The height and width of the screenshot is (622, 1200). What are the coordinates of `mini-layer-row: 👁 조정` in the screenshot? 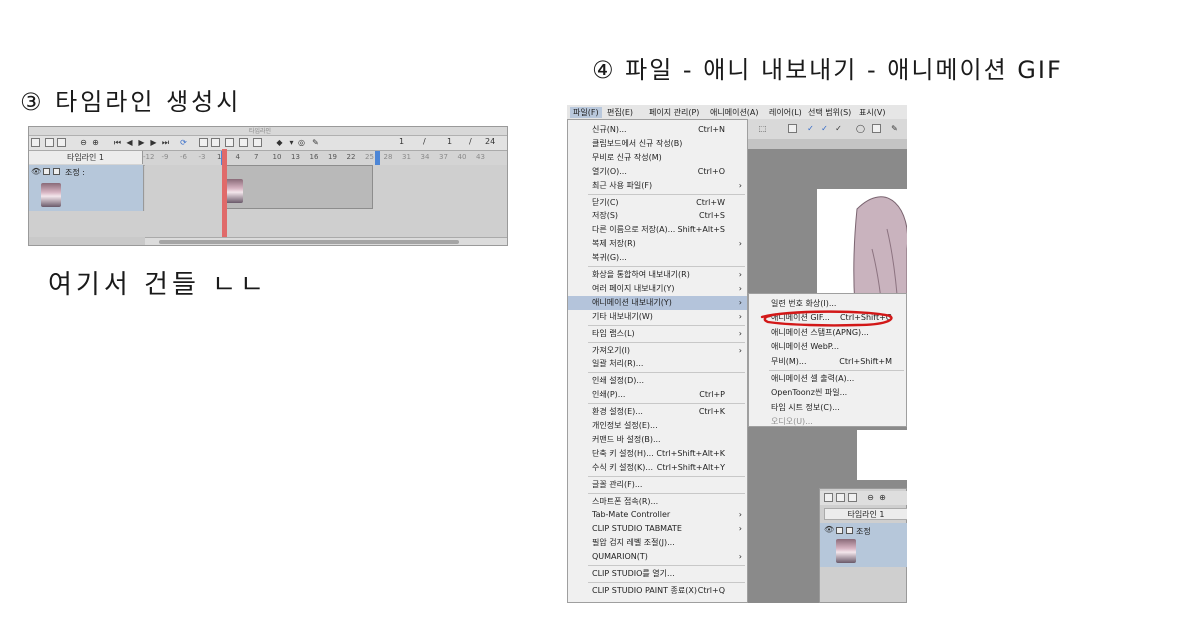 It's located at (863, 545).